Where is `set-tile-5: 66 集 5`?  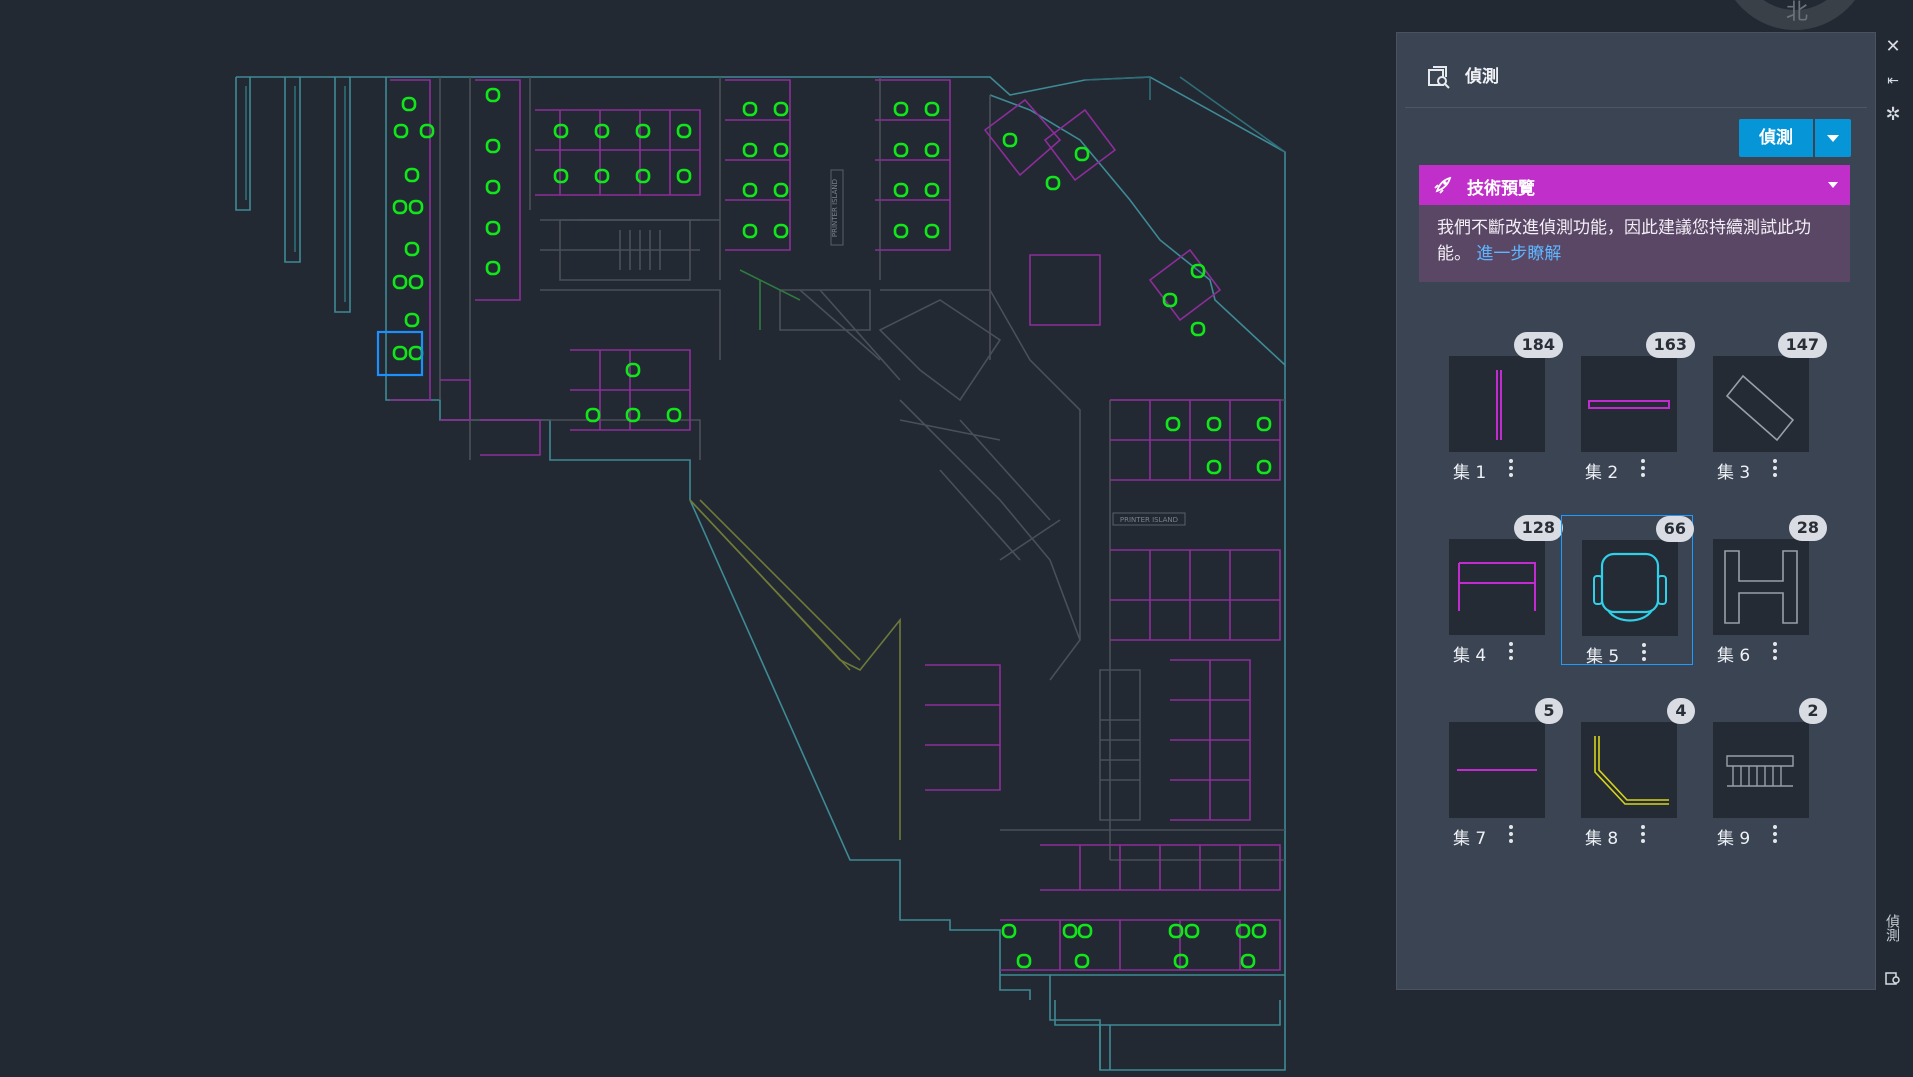 set-tile-5: 66 集 5 is located at coordinates (1627, 591).